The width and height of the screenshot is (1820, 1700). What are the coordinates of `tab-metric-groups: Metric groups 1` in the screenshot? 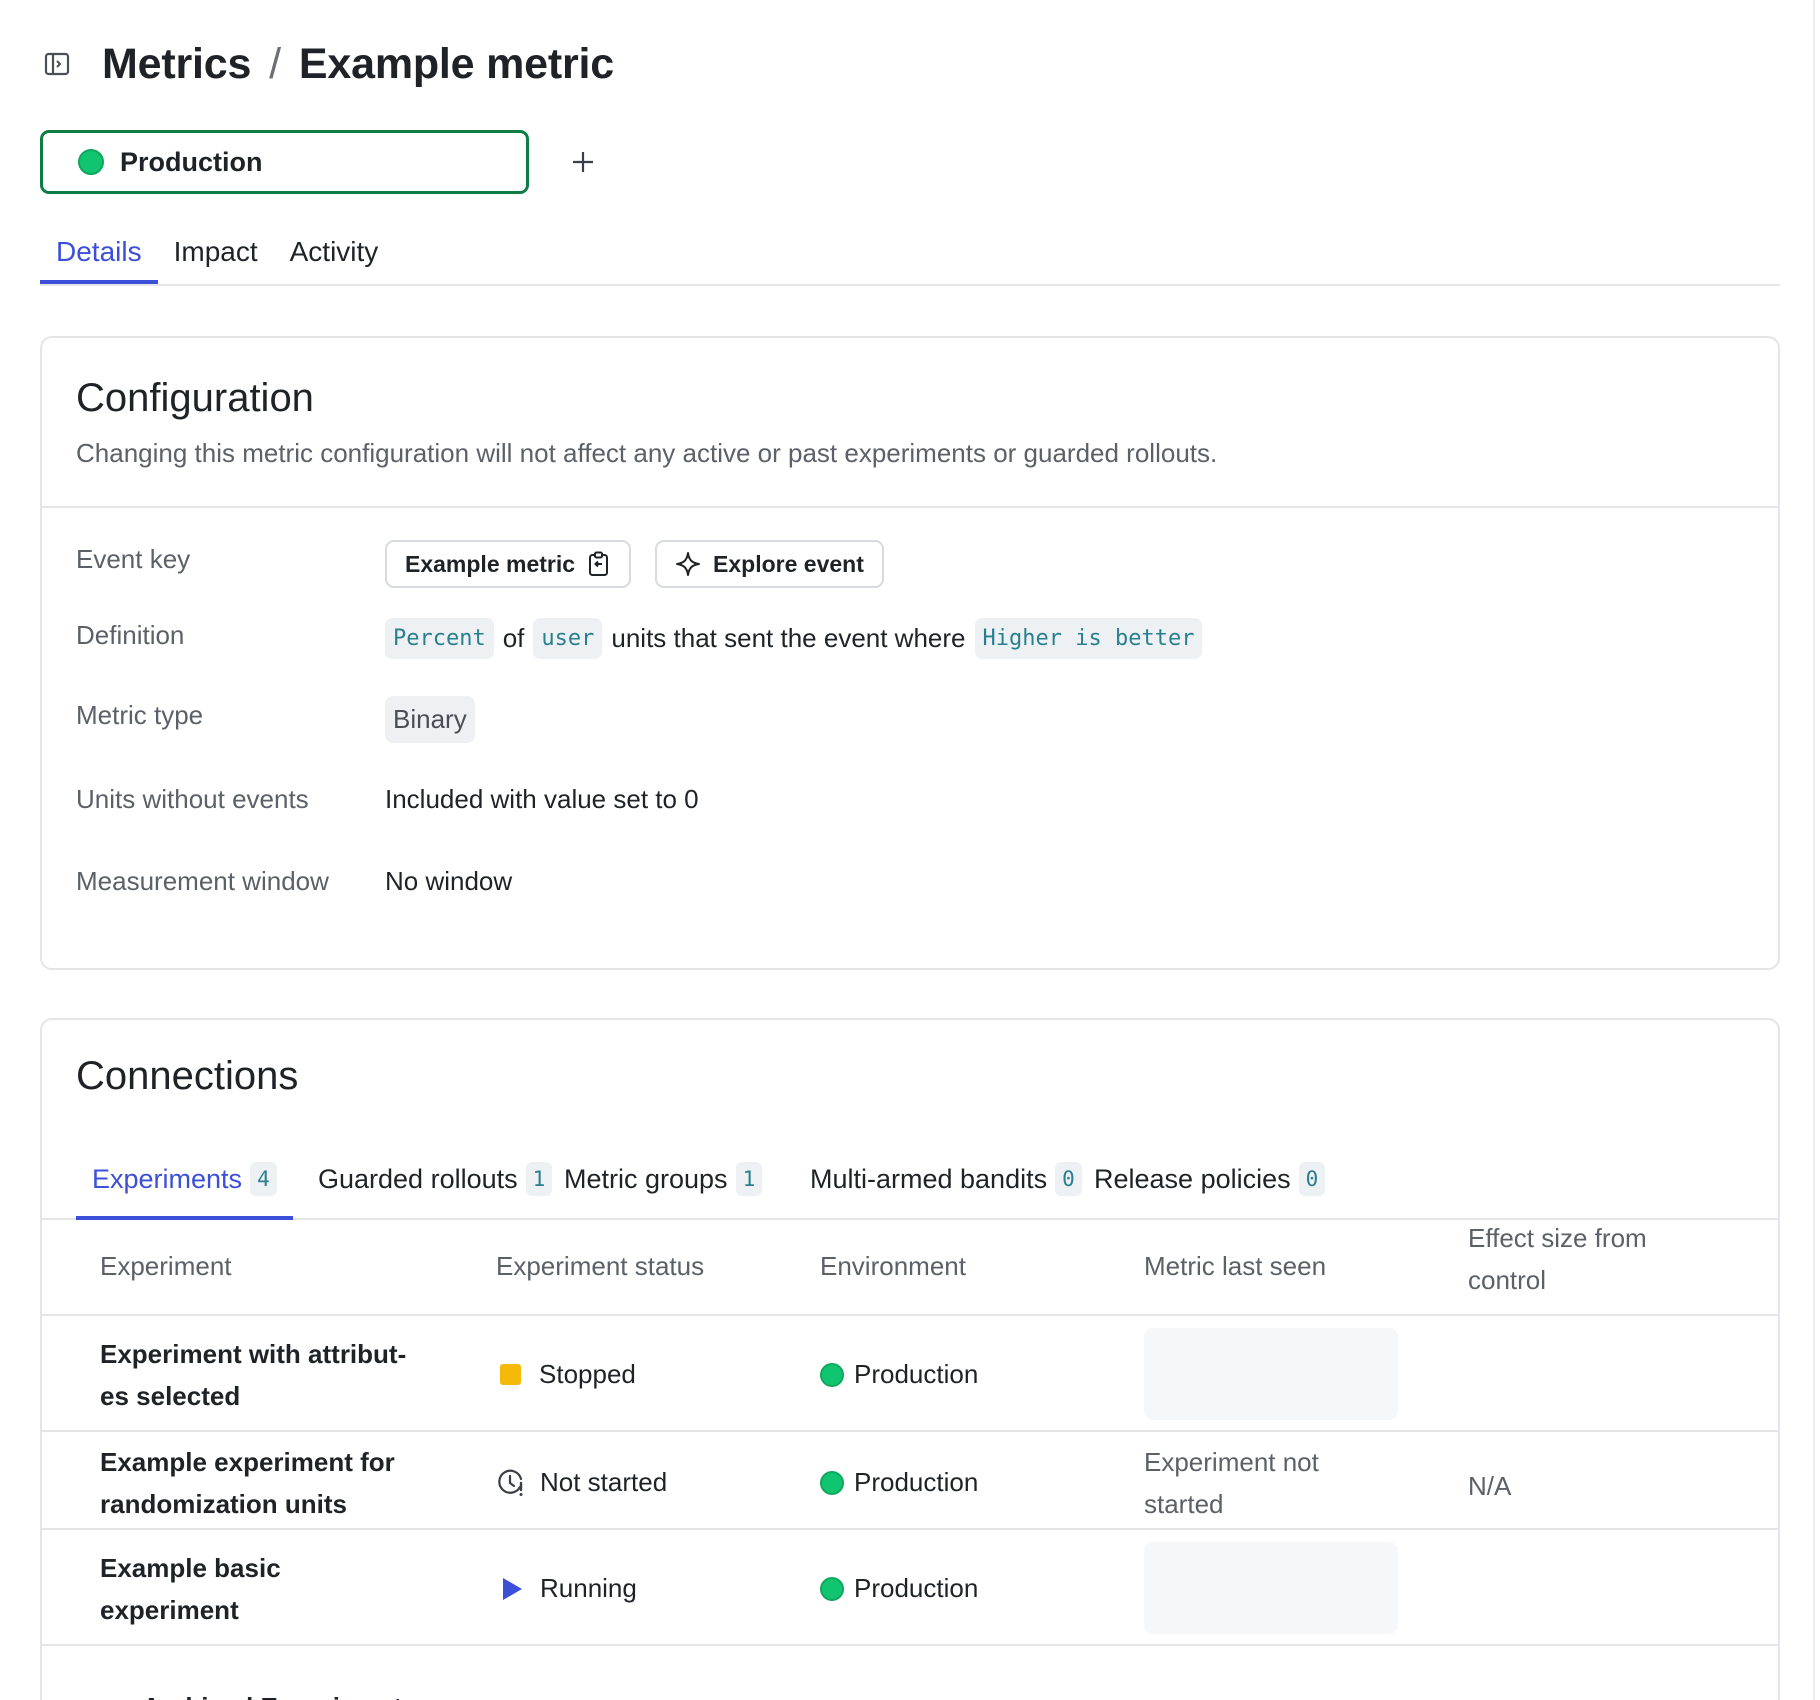 It's located at (663, 1179).